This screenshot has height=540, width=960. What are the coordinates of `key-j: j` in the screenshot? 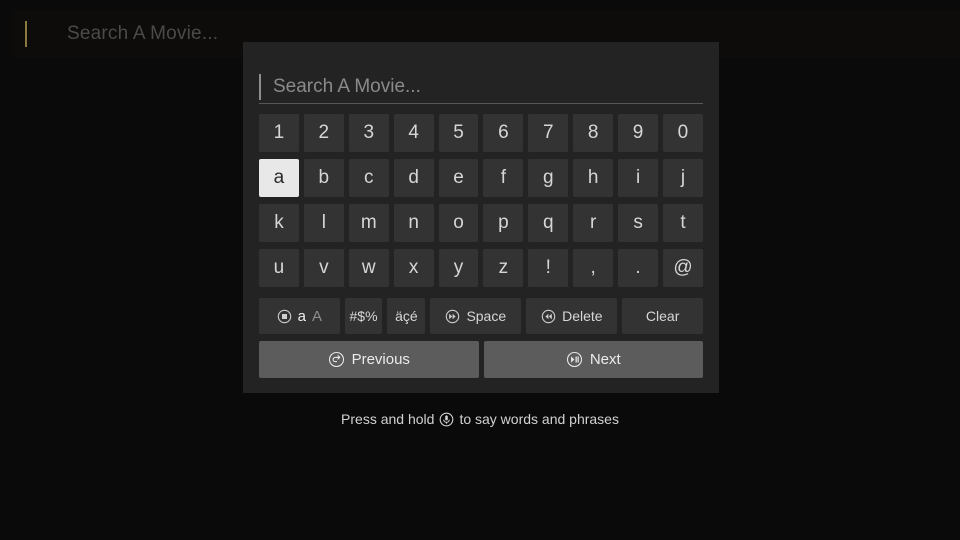 It's located at (683, 178).